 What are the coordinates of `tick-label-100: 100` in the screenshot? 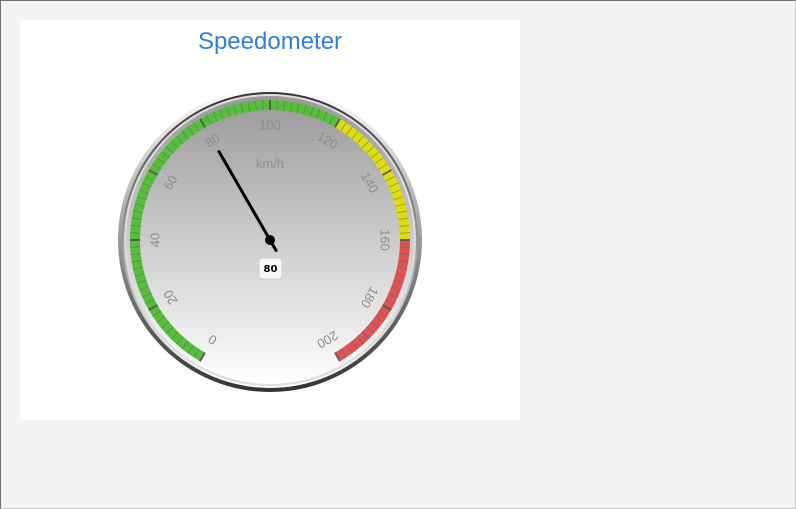 It's located at (270, 124).